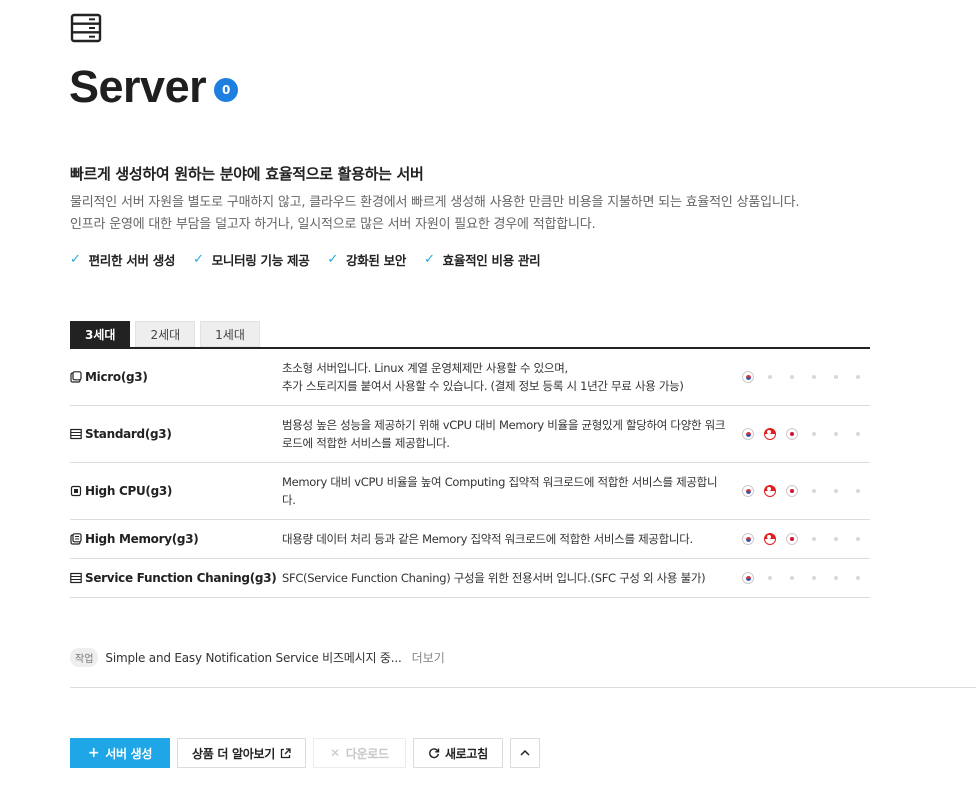 This screenshot has width=976, height=809. What do you see at coordinates (482, 260) in the screenshot?
I see `feature-item: ✓ 효율적인 비용 관리` at bounding box center [482, 260].